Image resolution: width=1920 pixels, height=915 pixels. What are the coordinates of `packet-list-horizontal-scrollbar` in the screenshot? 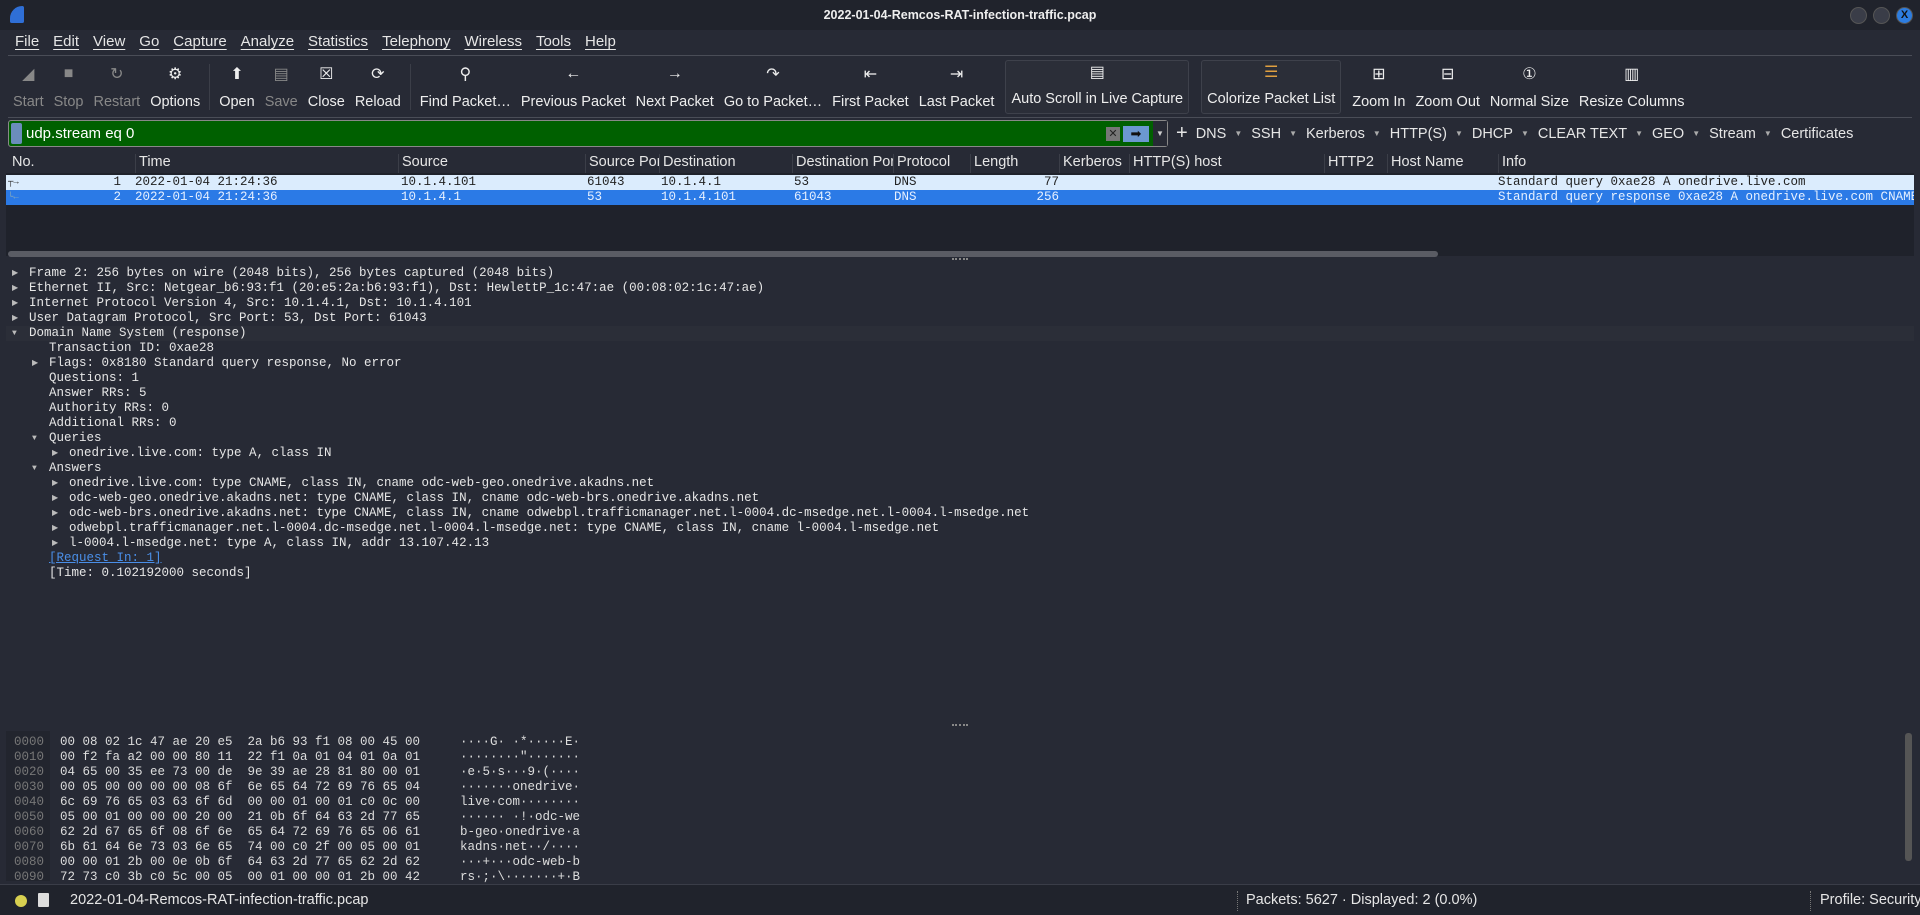 It's located at (723, 254).